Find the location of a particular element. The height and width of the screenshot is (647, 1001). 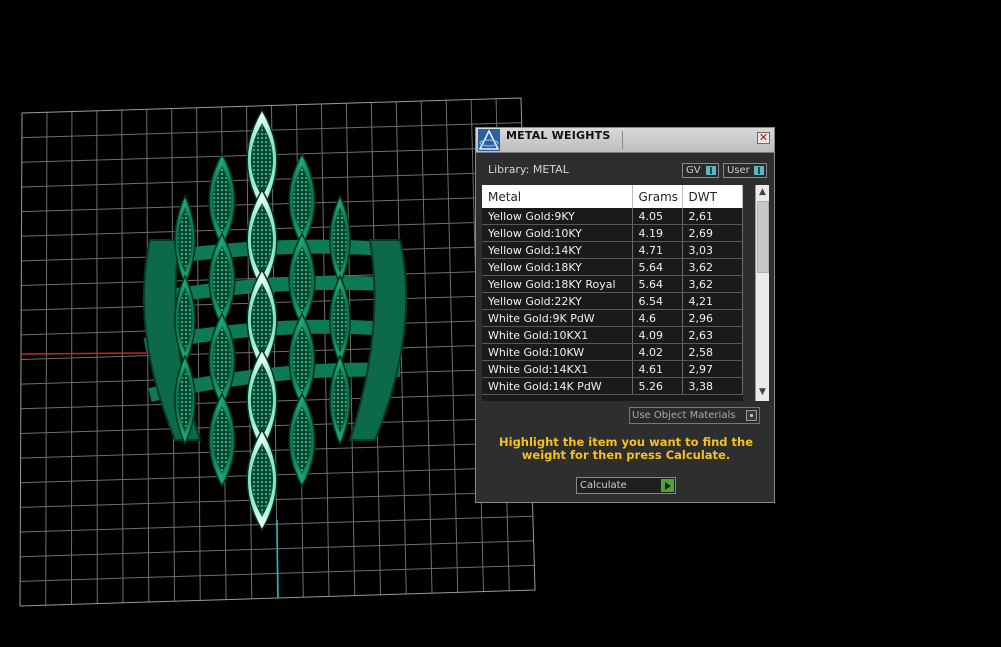

gv-toggle: GV is located at coordinates (700, 170).